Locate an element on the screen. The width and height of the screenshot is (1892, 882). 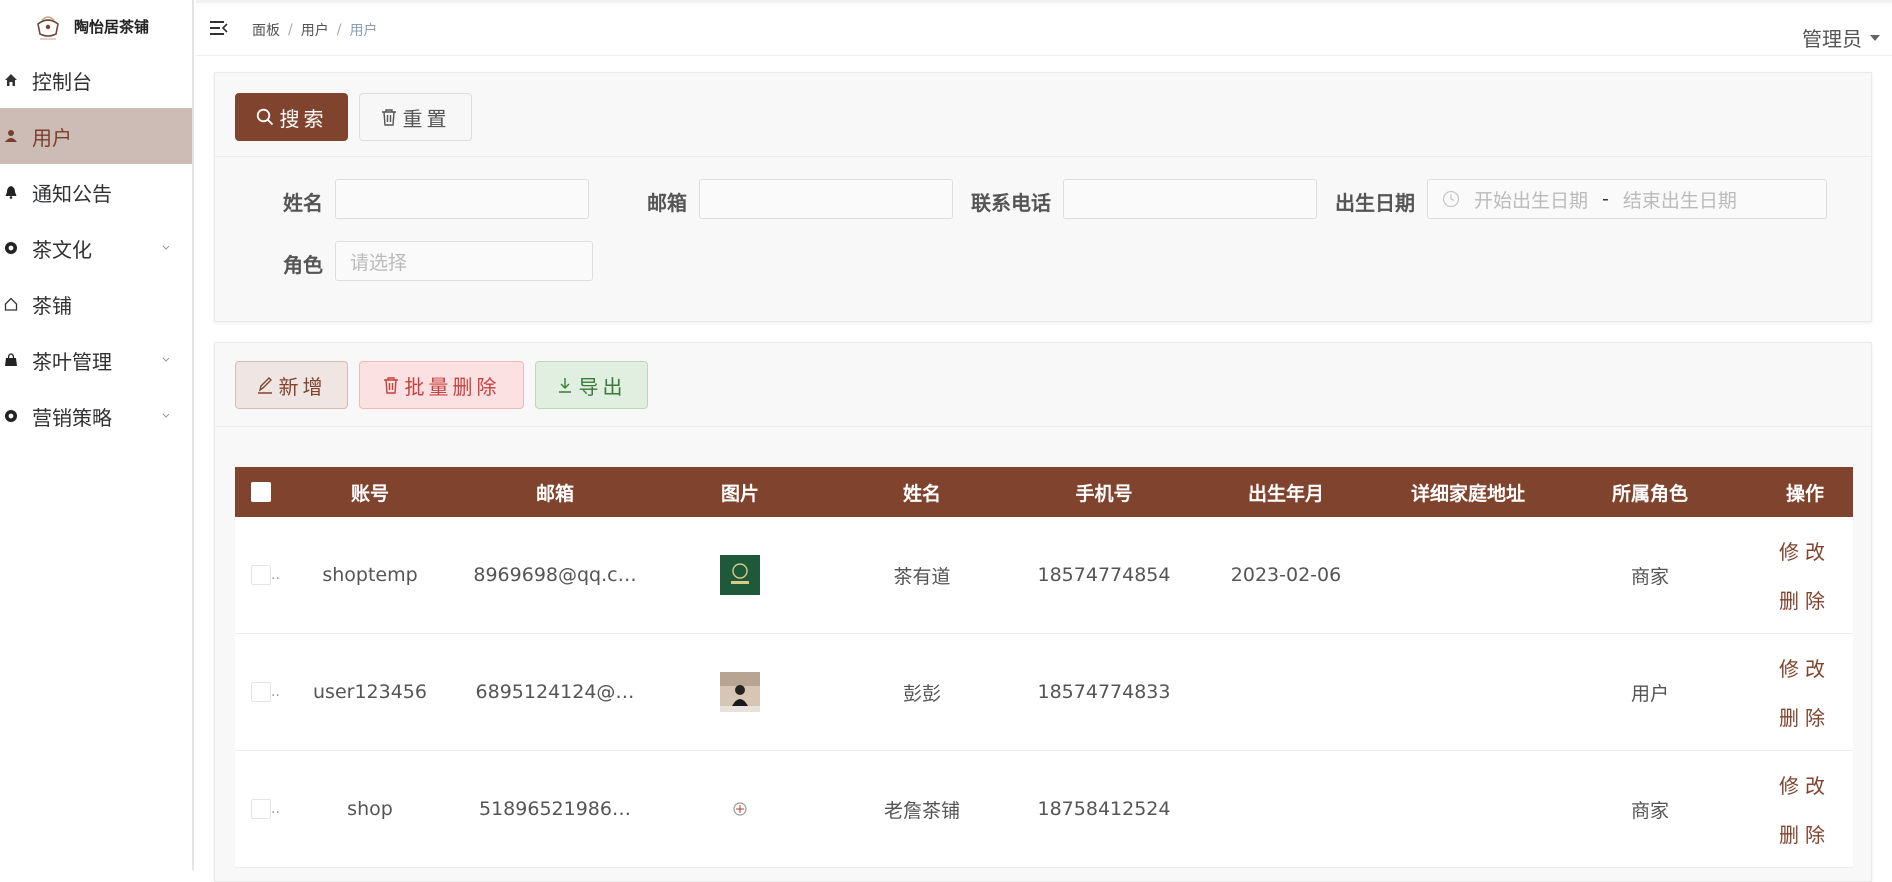
breadcrumb-item: 用户 is located at coordinates (315, 30).